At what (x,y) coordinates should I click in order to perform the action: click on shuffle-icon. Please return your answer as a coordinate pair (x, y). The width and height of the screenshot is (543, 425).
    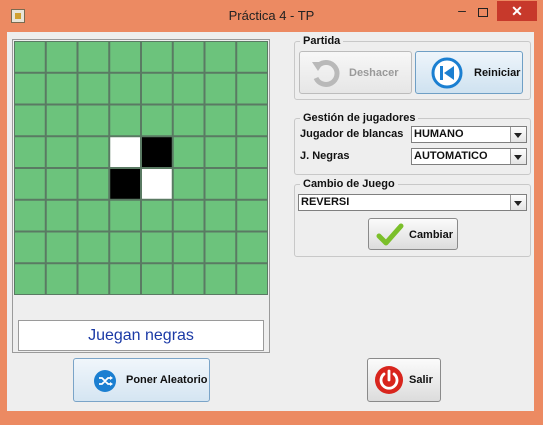
    Looking at the image, I should click on (105, 381).